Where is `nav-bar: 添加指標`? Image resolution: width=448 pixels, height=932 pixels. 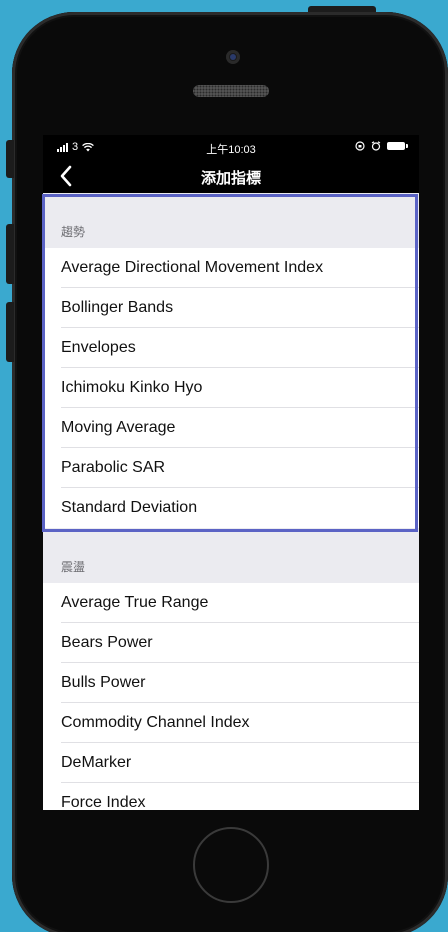
nav-bar: 添加指標 is located at coordinates (231, 176).